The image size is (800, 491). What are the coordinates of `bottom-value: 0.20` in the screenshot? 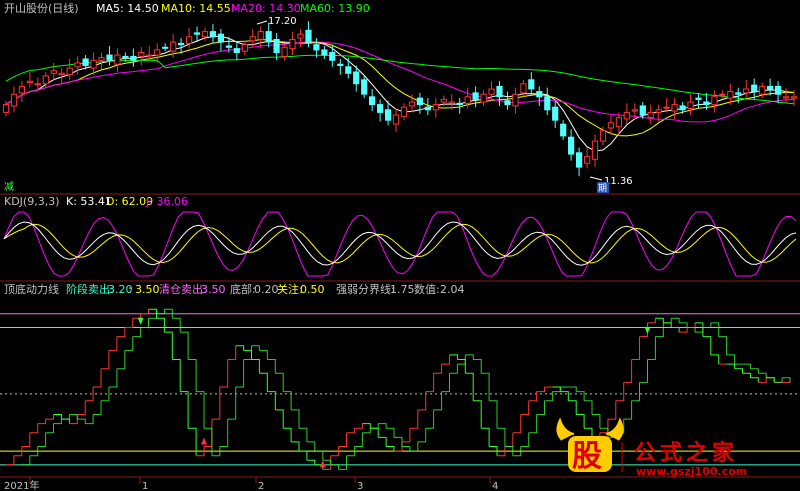 It's located at (266, 289).